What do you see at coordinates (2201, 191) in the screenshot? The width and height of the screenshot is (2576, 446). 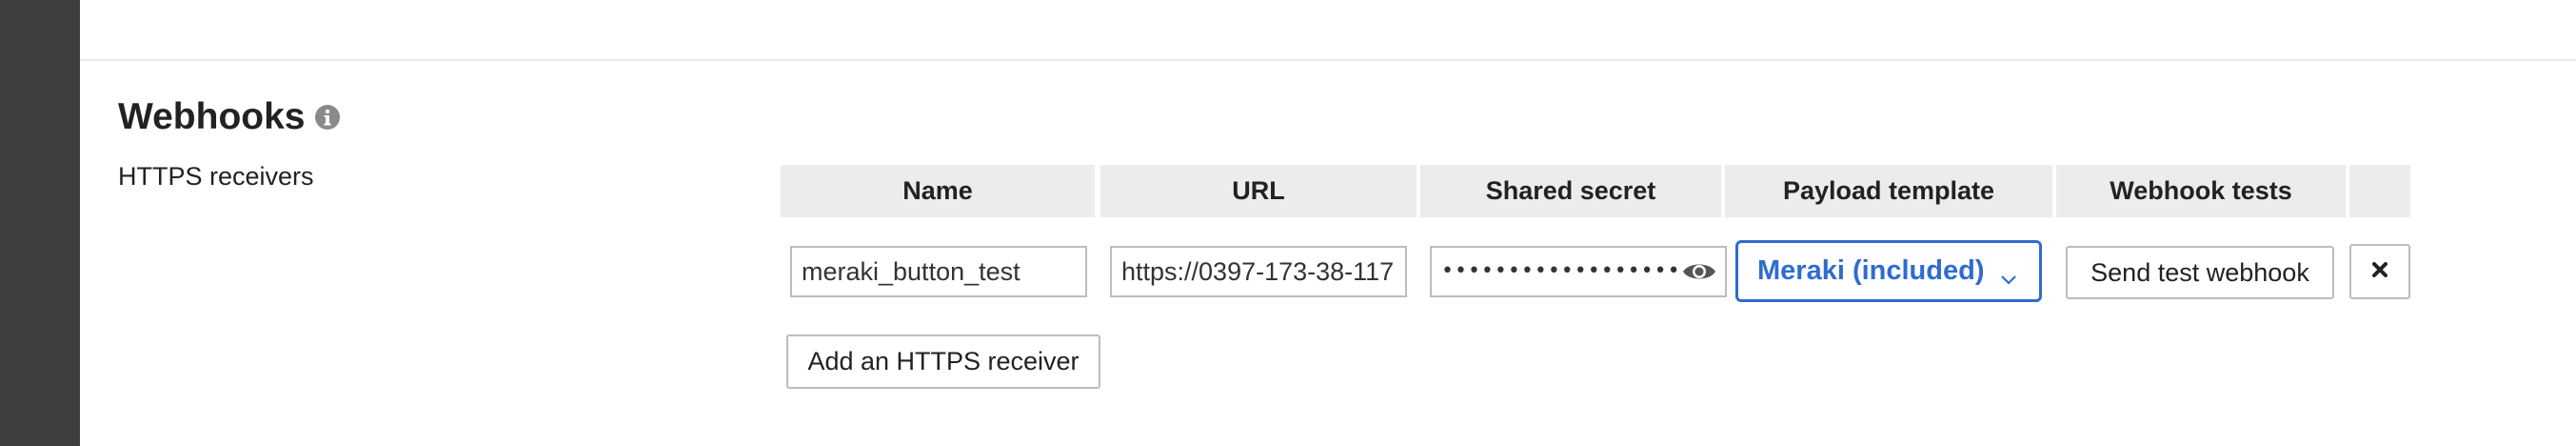 I see `column-header-webhook-tests: Webhook tests` at bounding box center [2201, 191].